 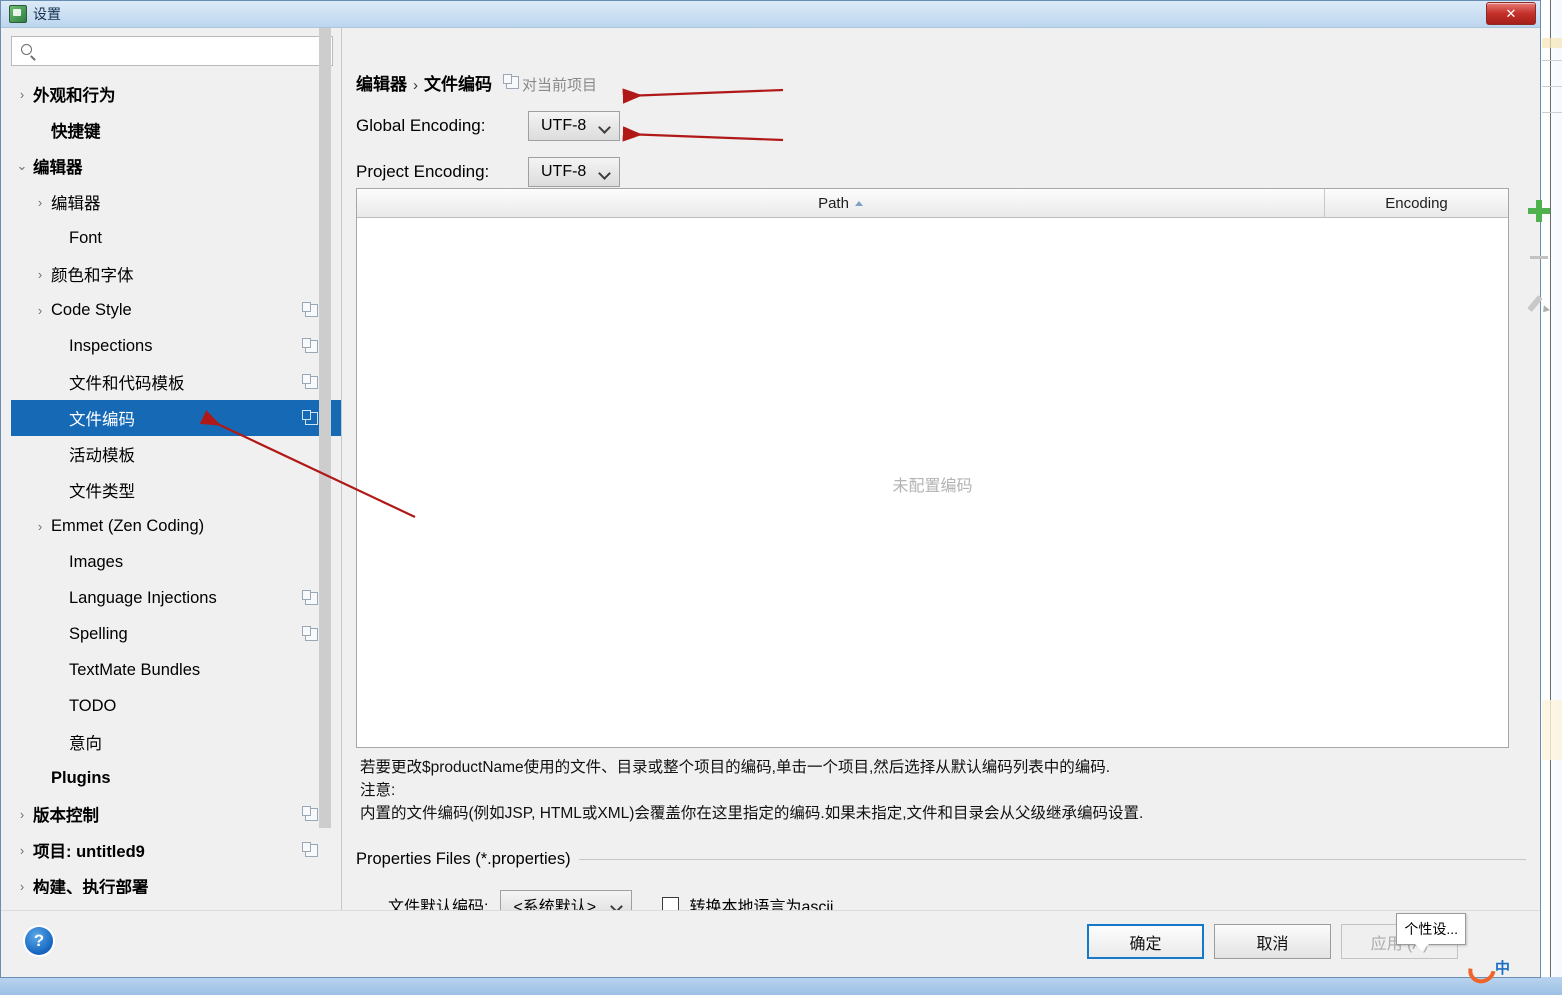 What do you see at coordinates (176, 274) in the screenshot?
I see `sidebar-item-5: › 颜色和字体` at bounding box center [176, 274].